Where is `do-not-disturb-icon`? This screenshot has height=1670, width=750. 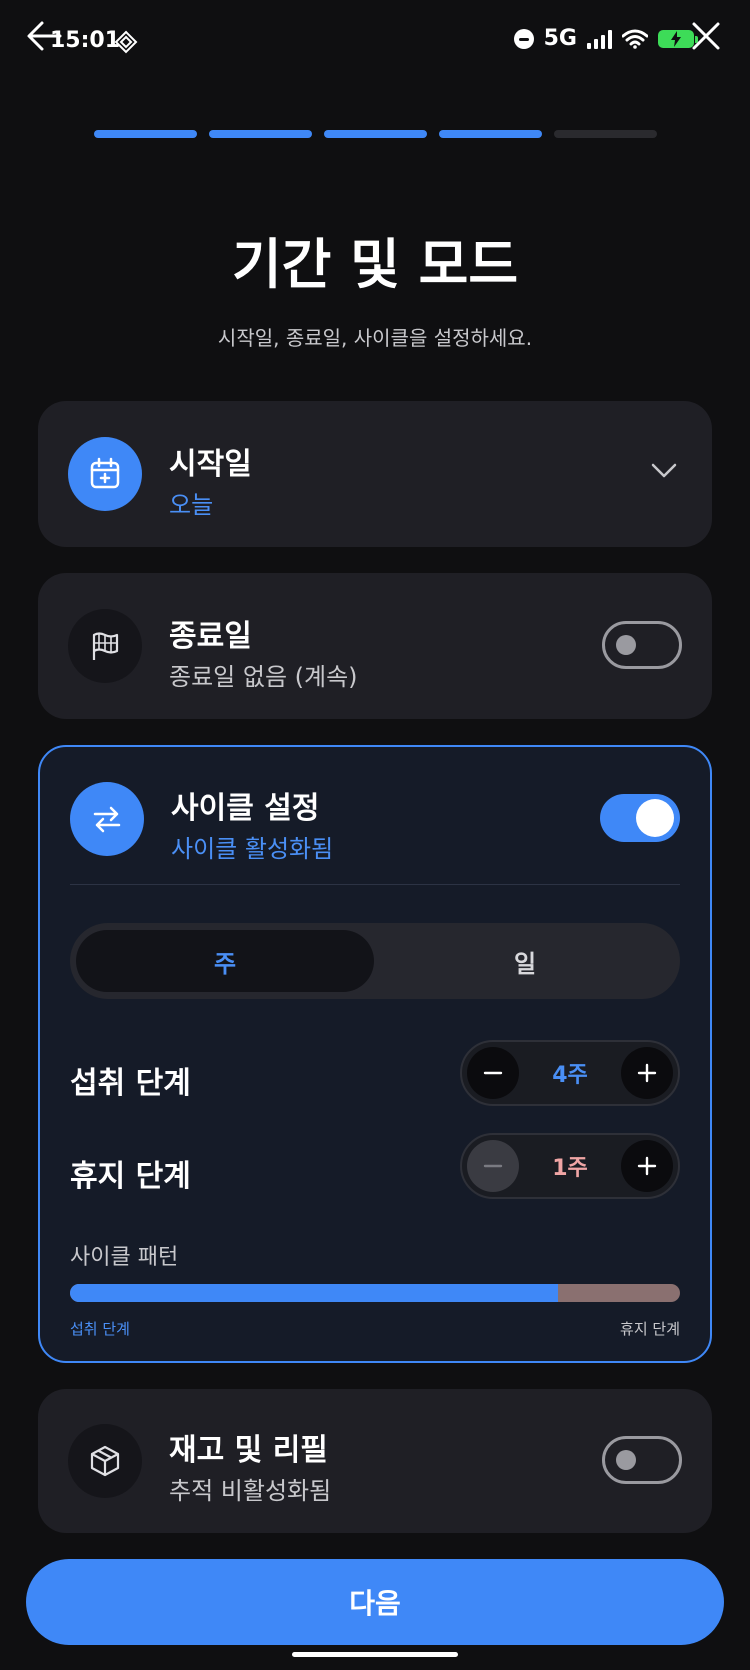 do-not-disturb-icon is located at coordinates (523, 38).